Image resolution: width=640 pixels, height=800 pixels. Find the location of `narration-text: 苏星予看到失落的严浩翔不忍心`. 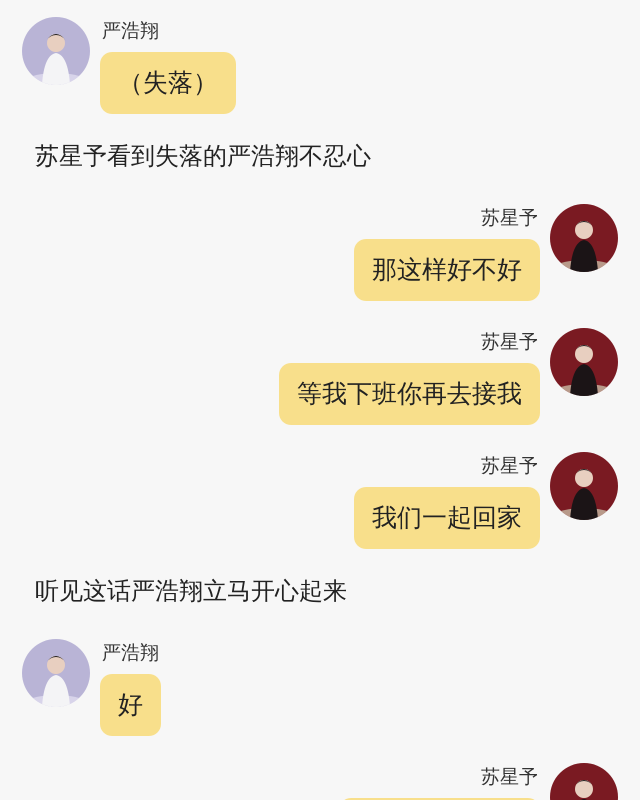

narration-text: 苏星予看到失落的严浩翔不忍心 is located at coordinates (203, 156).